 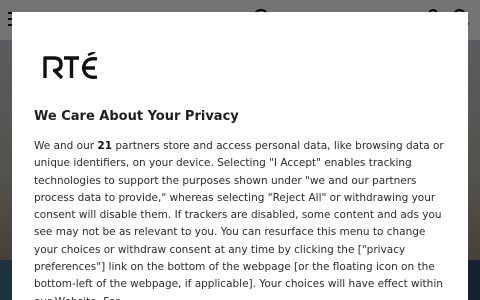 I want to click on partner-count: 21, so click(x=105, y=146).